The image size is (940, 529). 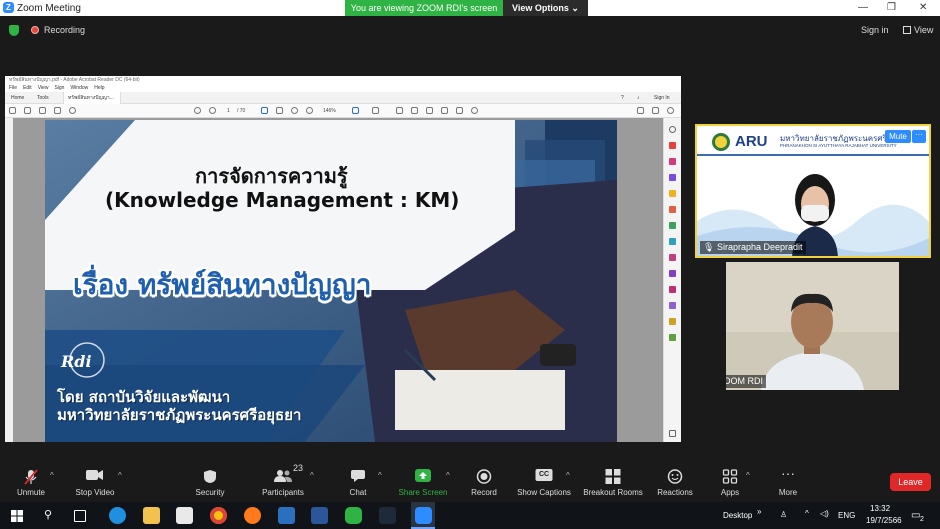 I want to click on draw-icon, so click(x=429, y=110).